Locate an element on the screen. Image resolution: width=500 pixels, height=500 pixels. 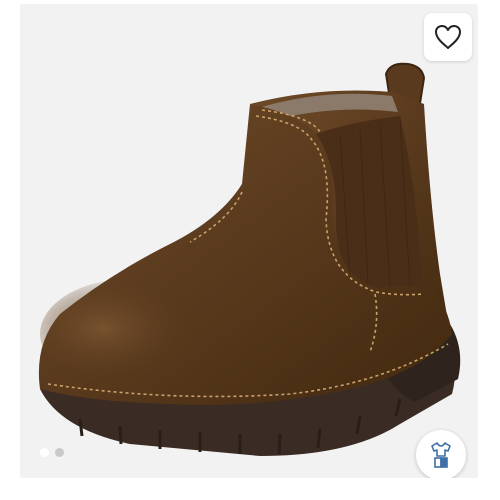
wishlist-button is located at coordinates (448, 37).